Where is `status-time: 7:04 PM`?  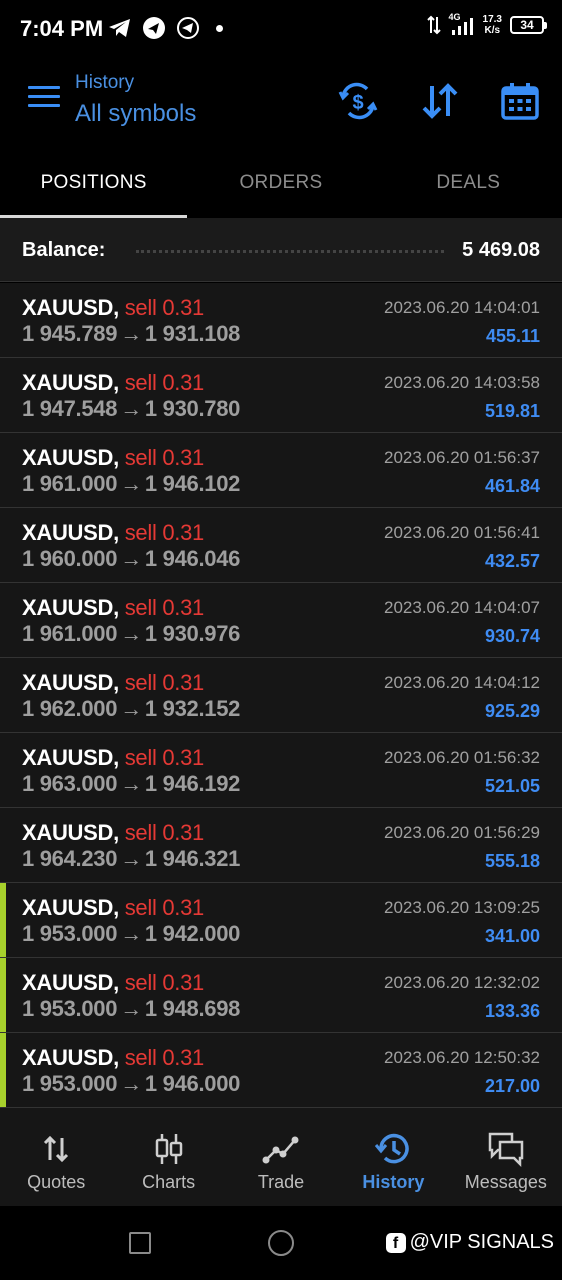 status-time: 7:04 PM is located at coordinates (62, 28).